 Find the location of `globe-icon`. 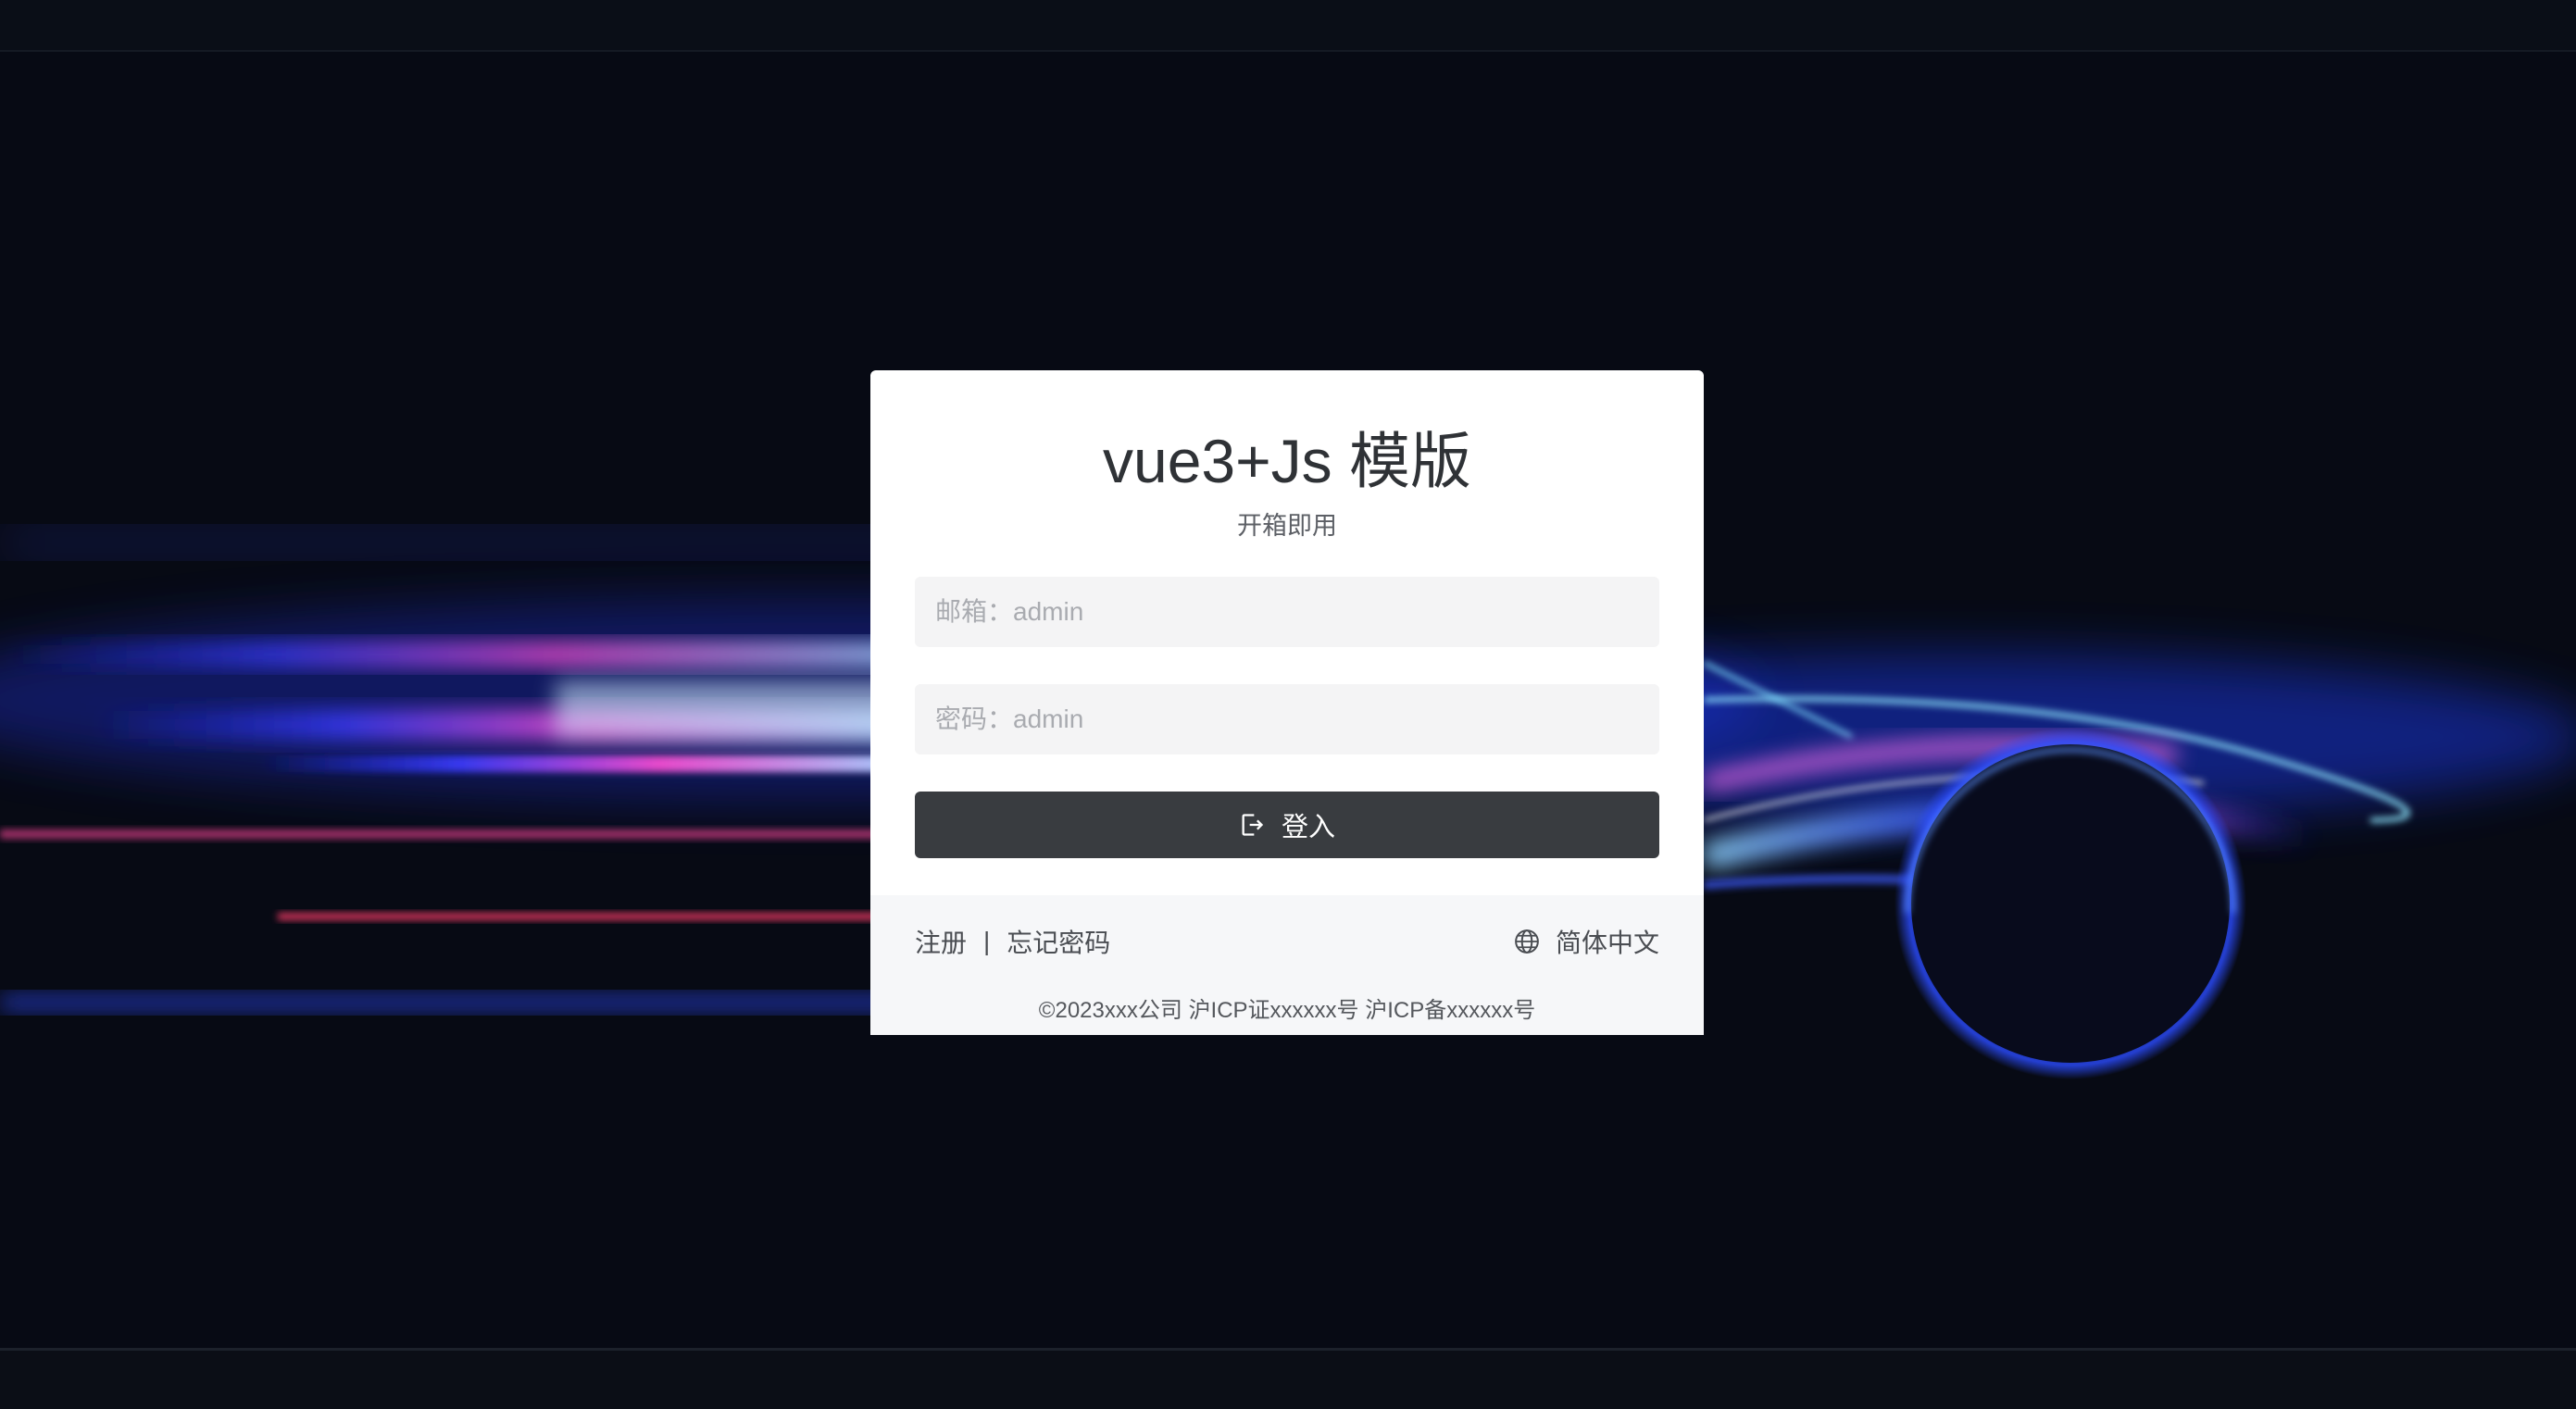

globe-icon is located at coordinates (1527, 941).